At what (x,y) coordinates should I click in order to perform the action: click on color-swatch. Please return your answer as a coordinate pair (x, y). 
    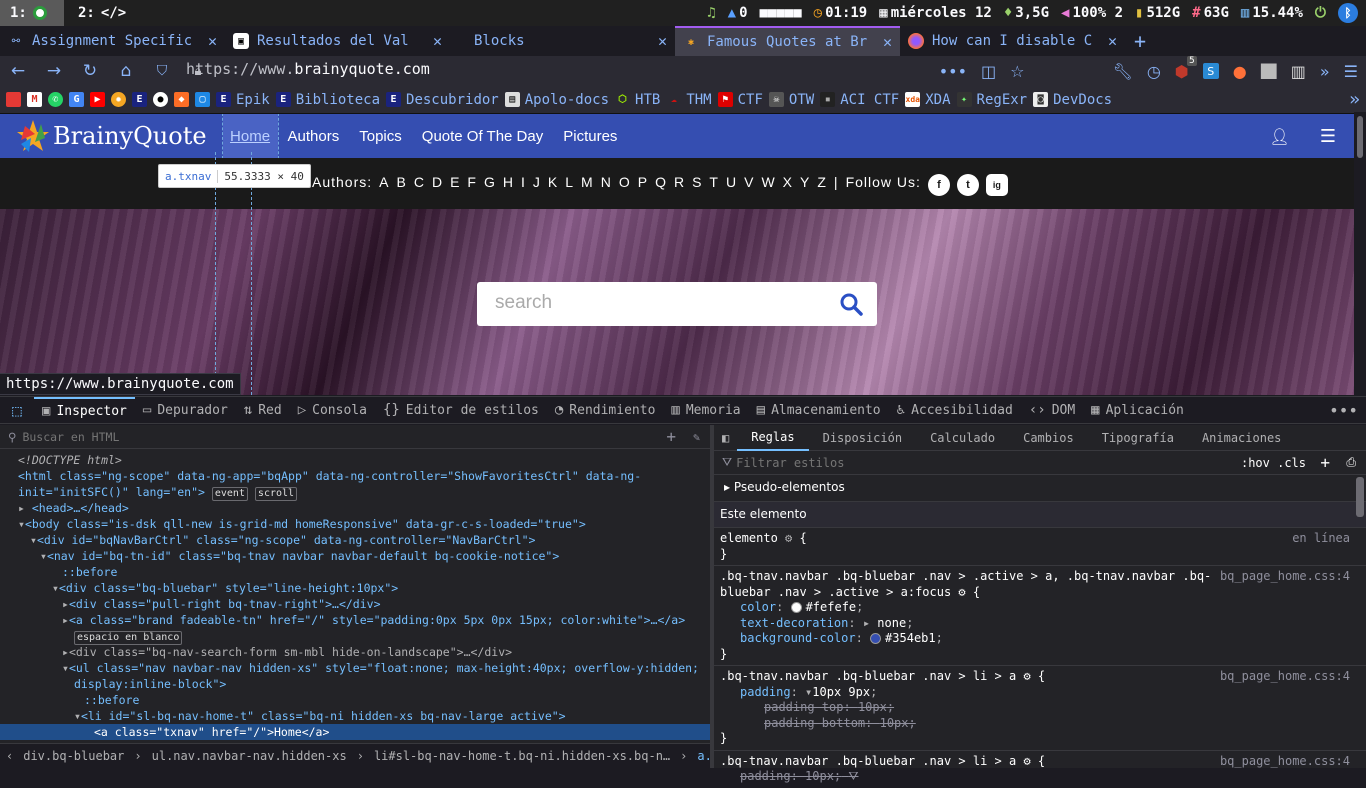
    Looking at the image, I should click on (876, 638).